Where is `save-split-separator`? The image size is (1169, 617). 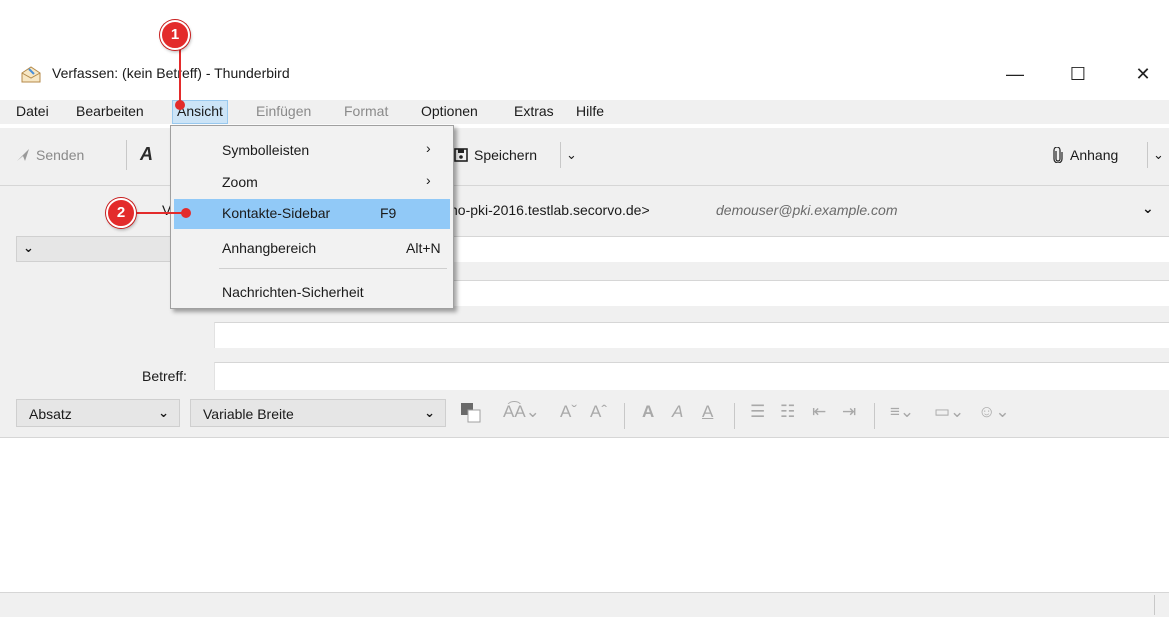 save-split-separator is located at coordinates (560, 155).